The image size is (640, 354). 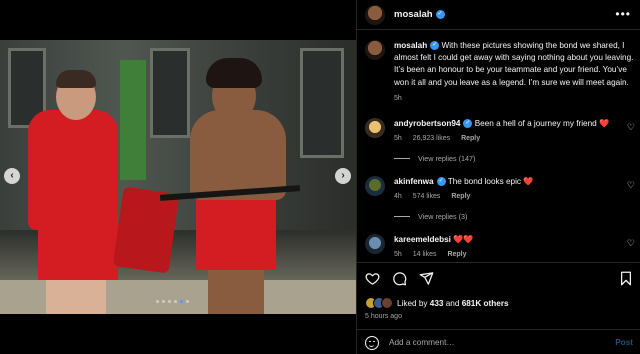 I want to click on comment-input, so click(x=489, y=342).